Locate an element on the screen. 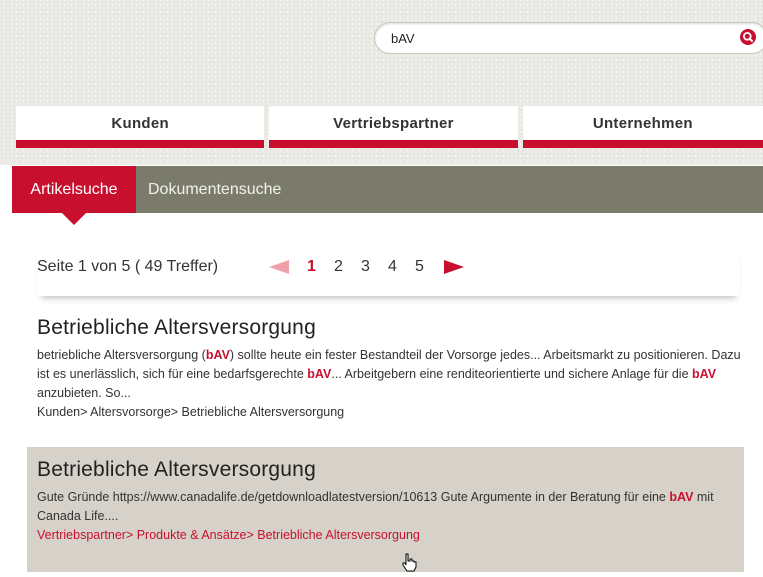 Image resolution: width=763 pixels, height=577 pixels. search-box is located at coordinates (568, 38).